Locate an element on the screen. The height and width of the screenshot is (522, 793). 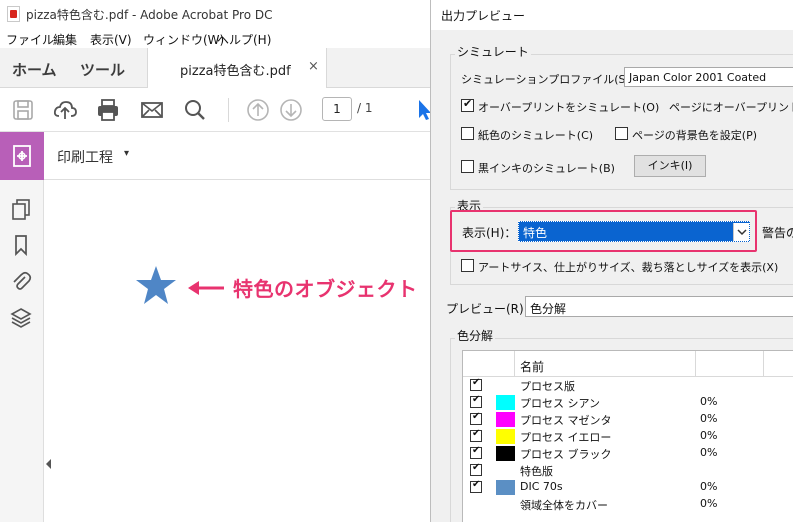
column-header-name: 名前 is located at coordinates (532, 367).